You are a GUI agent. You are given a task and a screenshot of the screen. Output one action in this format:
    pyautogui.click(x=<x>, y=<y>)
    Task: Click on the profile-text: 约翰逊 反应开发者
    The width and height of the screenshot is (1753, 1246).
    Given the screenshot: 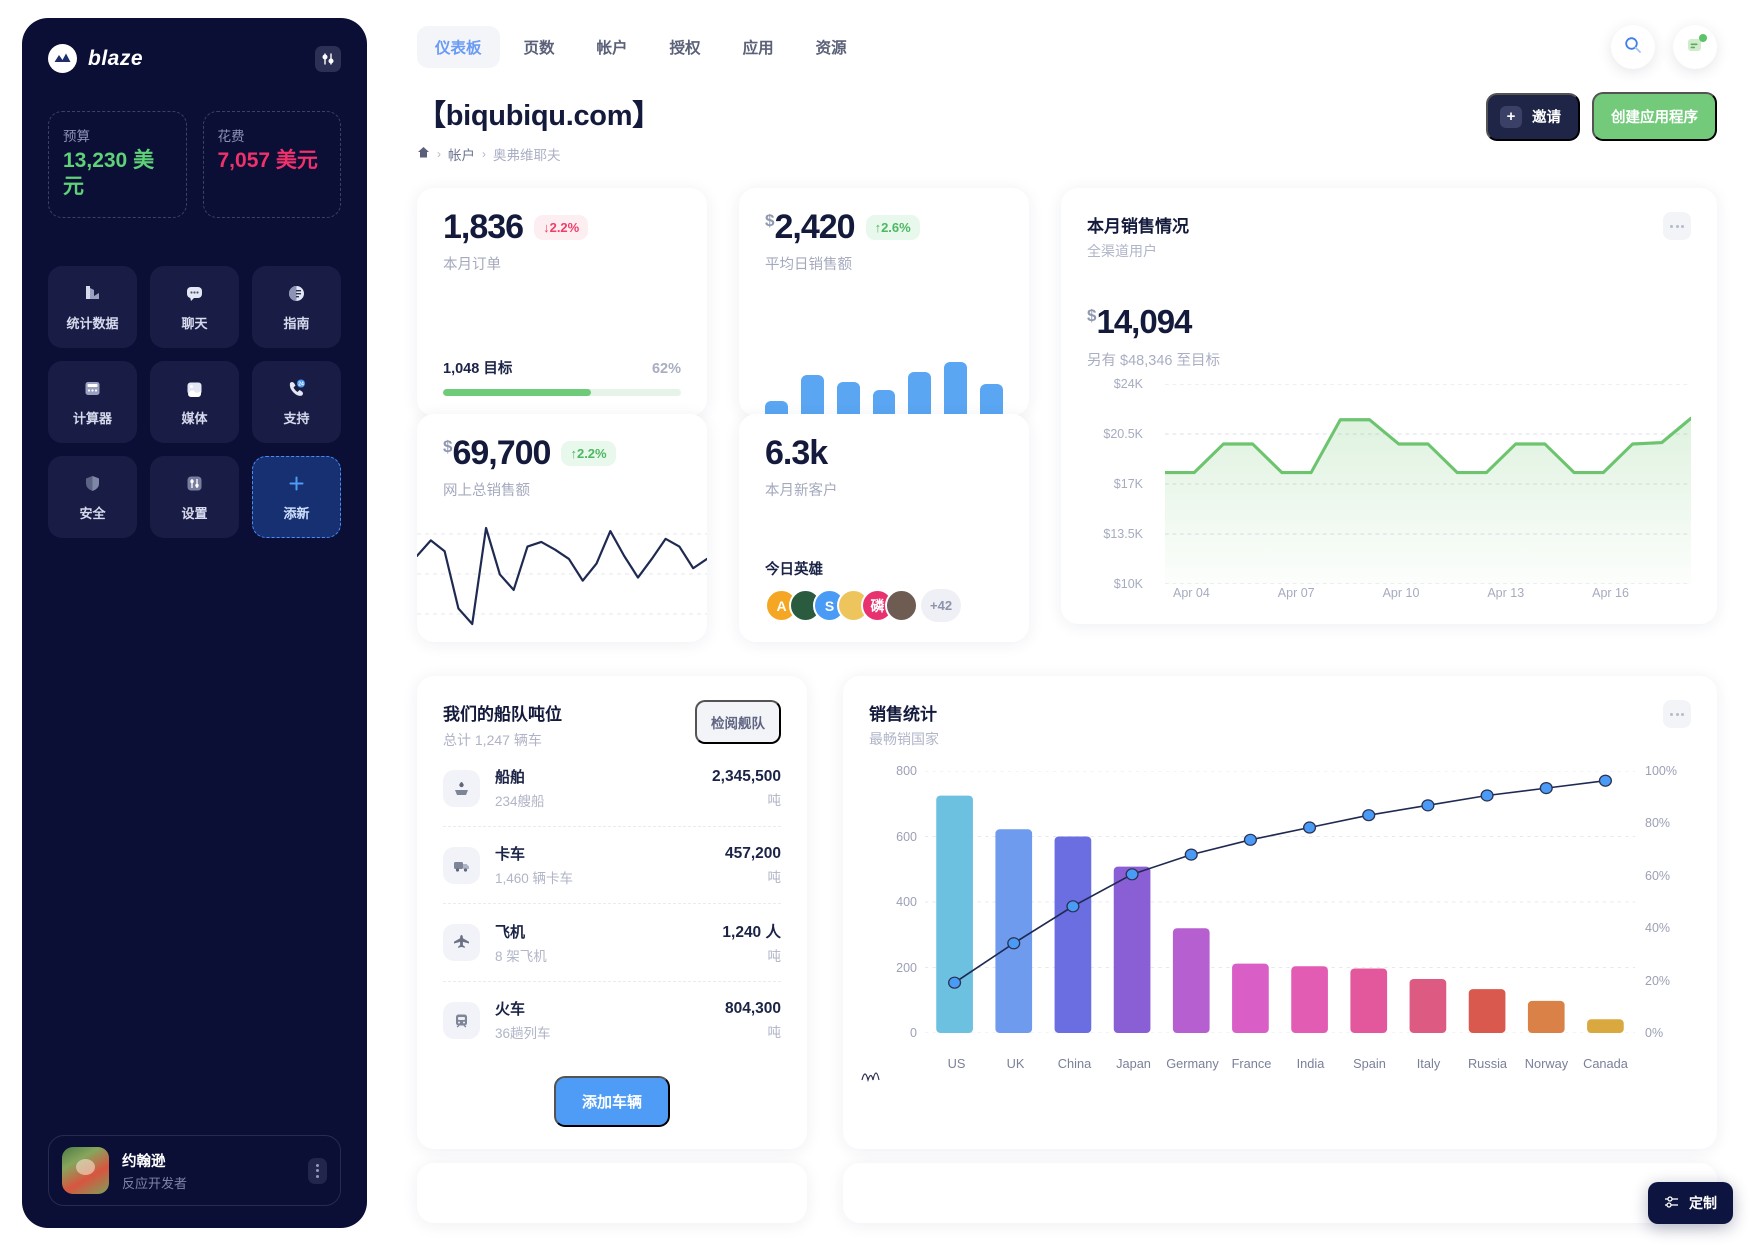 What is the action you would take?
    pyautogui.click(x=208, y=1171)
    